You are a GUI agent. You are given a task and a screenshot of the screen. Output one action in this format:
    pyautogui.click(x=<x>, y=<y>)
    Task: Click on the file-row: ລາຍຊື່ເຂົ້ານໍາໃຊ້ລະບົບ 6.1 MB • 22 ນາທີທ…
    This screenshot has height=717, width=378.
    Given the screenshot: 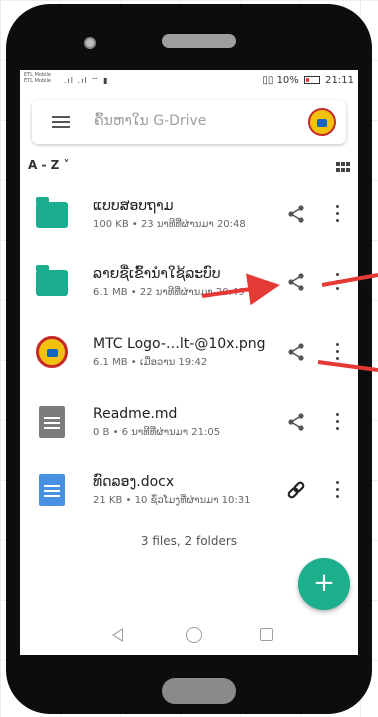 What is the action you would take?
    pyautogui.click(x=189, y=283)
    